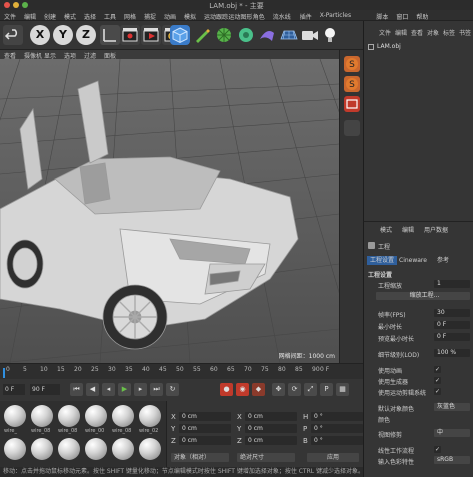  What do you see at coordinates (150, 16) in the screenshot?
I see `menu-item-7: 捕捉` at bounding box center [150, 16].